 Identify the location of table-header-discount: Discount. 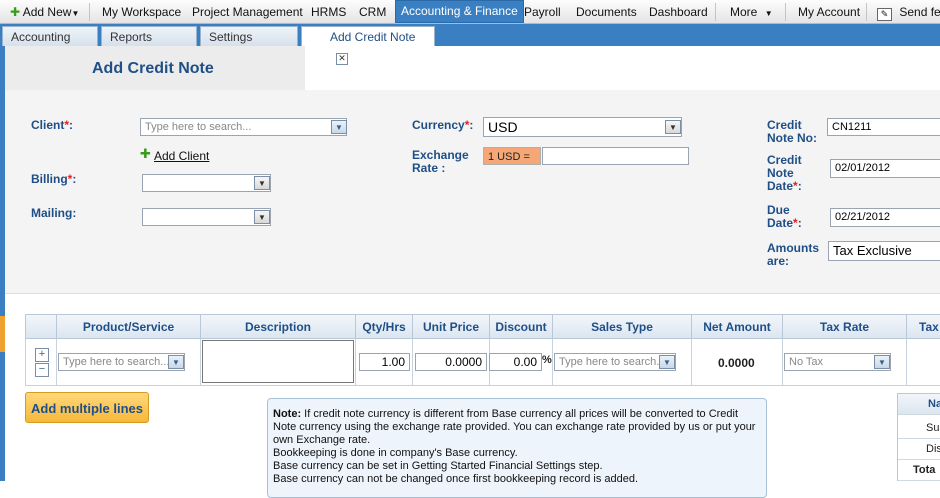
(521, 326).